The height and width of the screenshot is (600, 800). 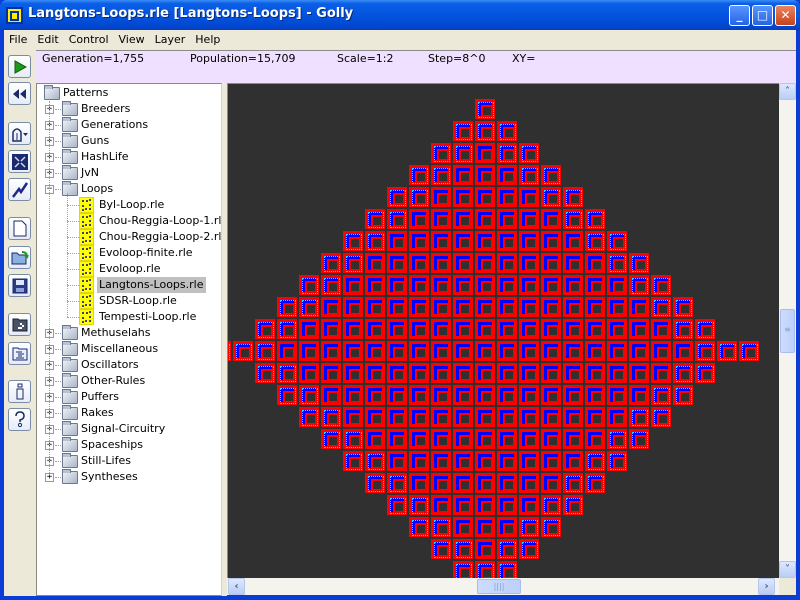 I want to click on tree-folder-breeders: Breeders, so click(x=105, y=109).